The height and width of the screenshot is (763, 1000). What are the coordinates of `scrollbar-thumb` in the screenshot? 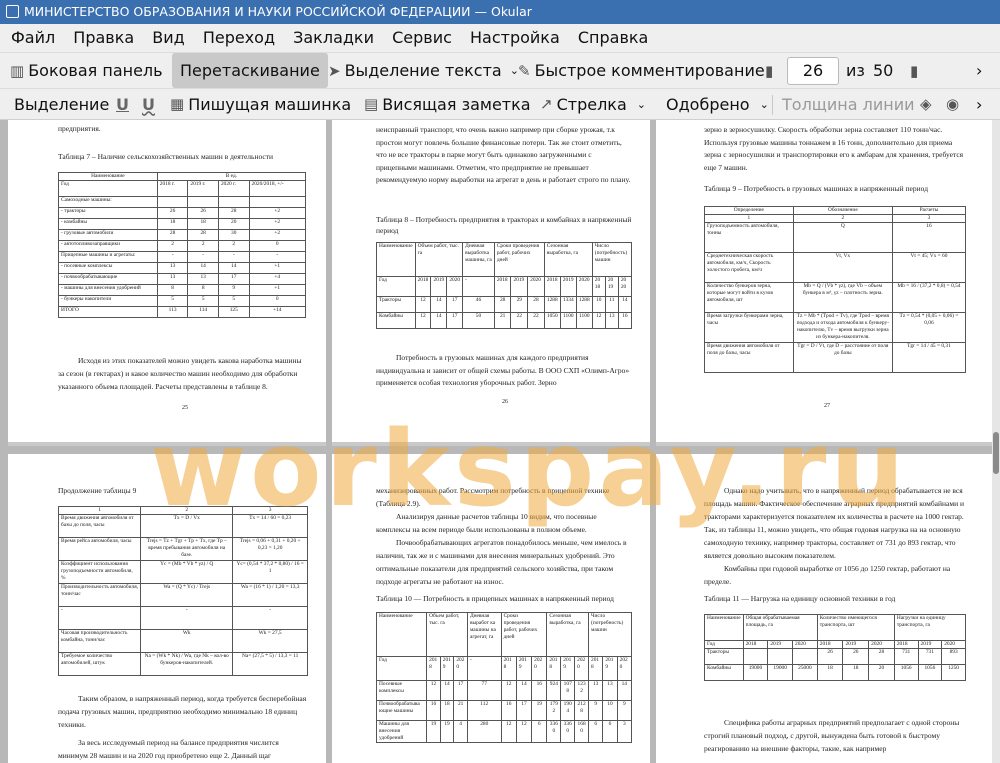 It's located at (996, 453).